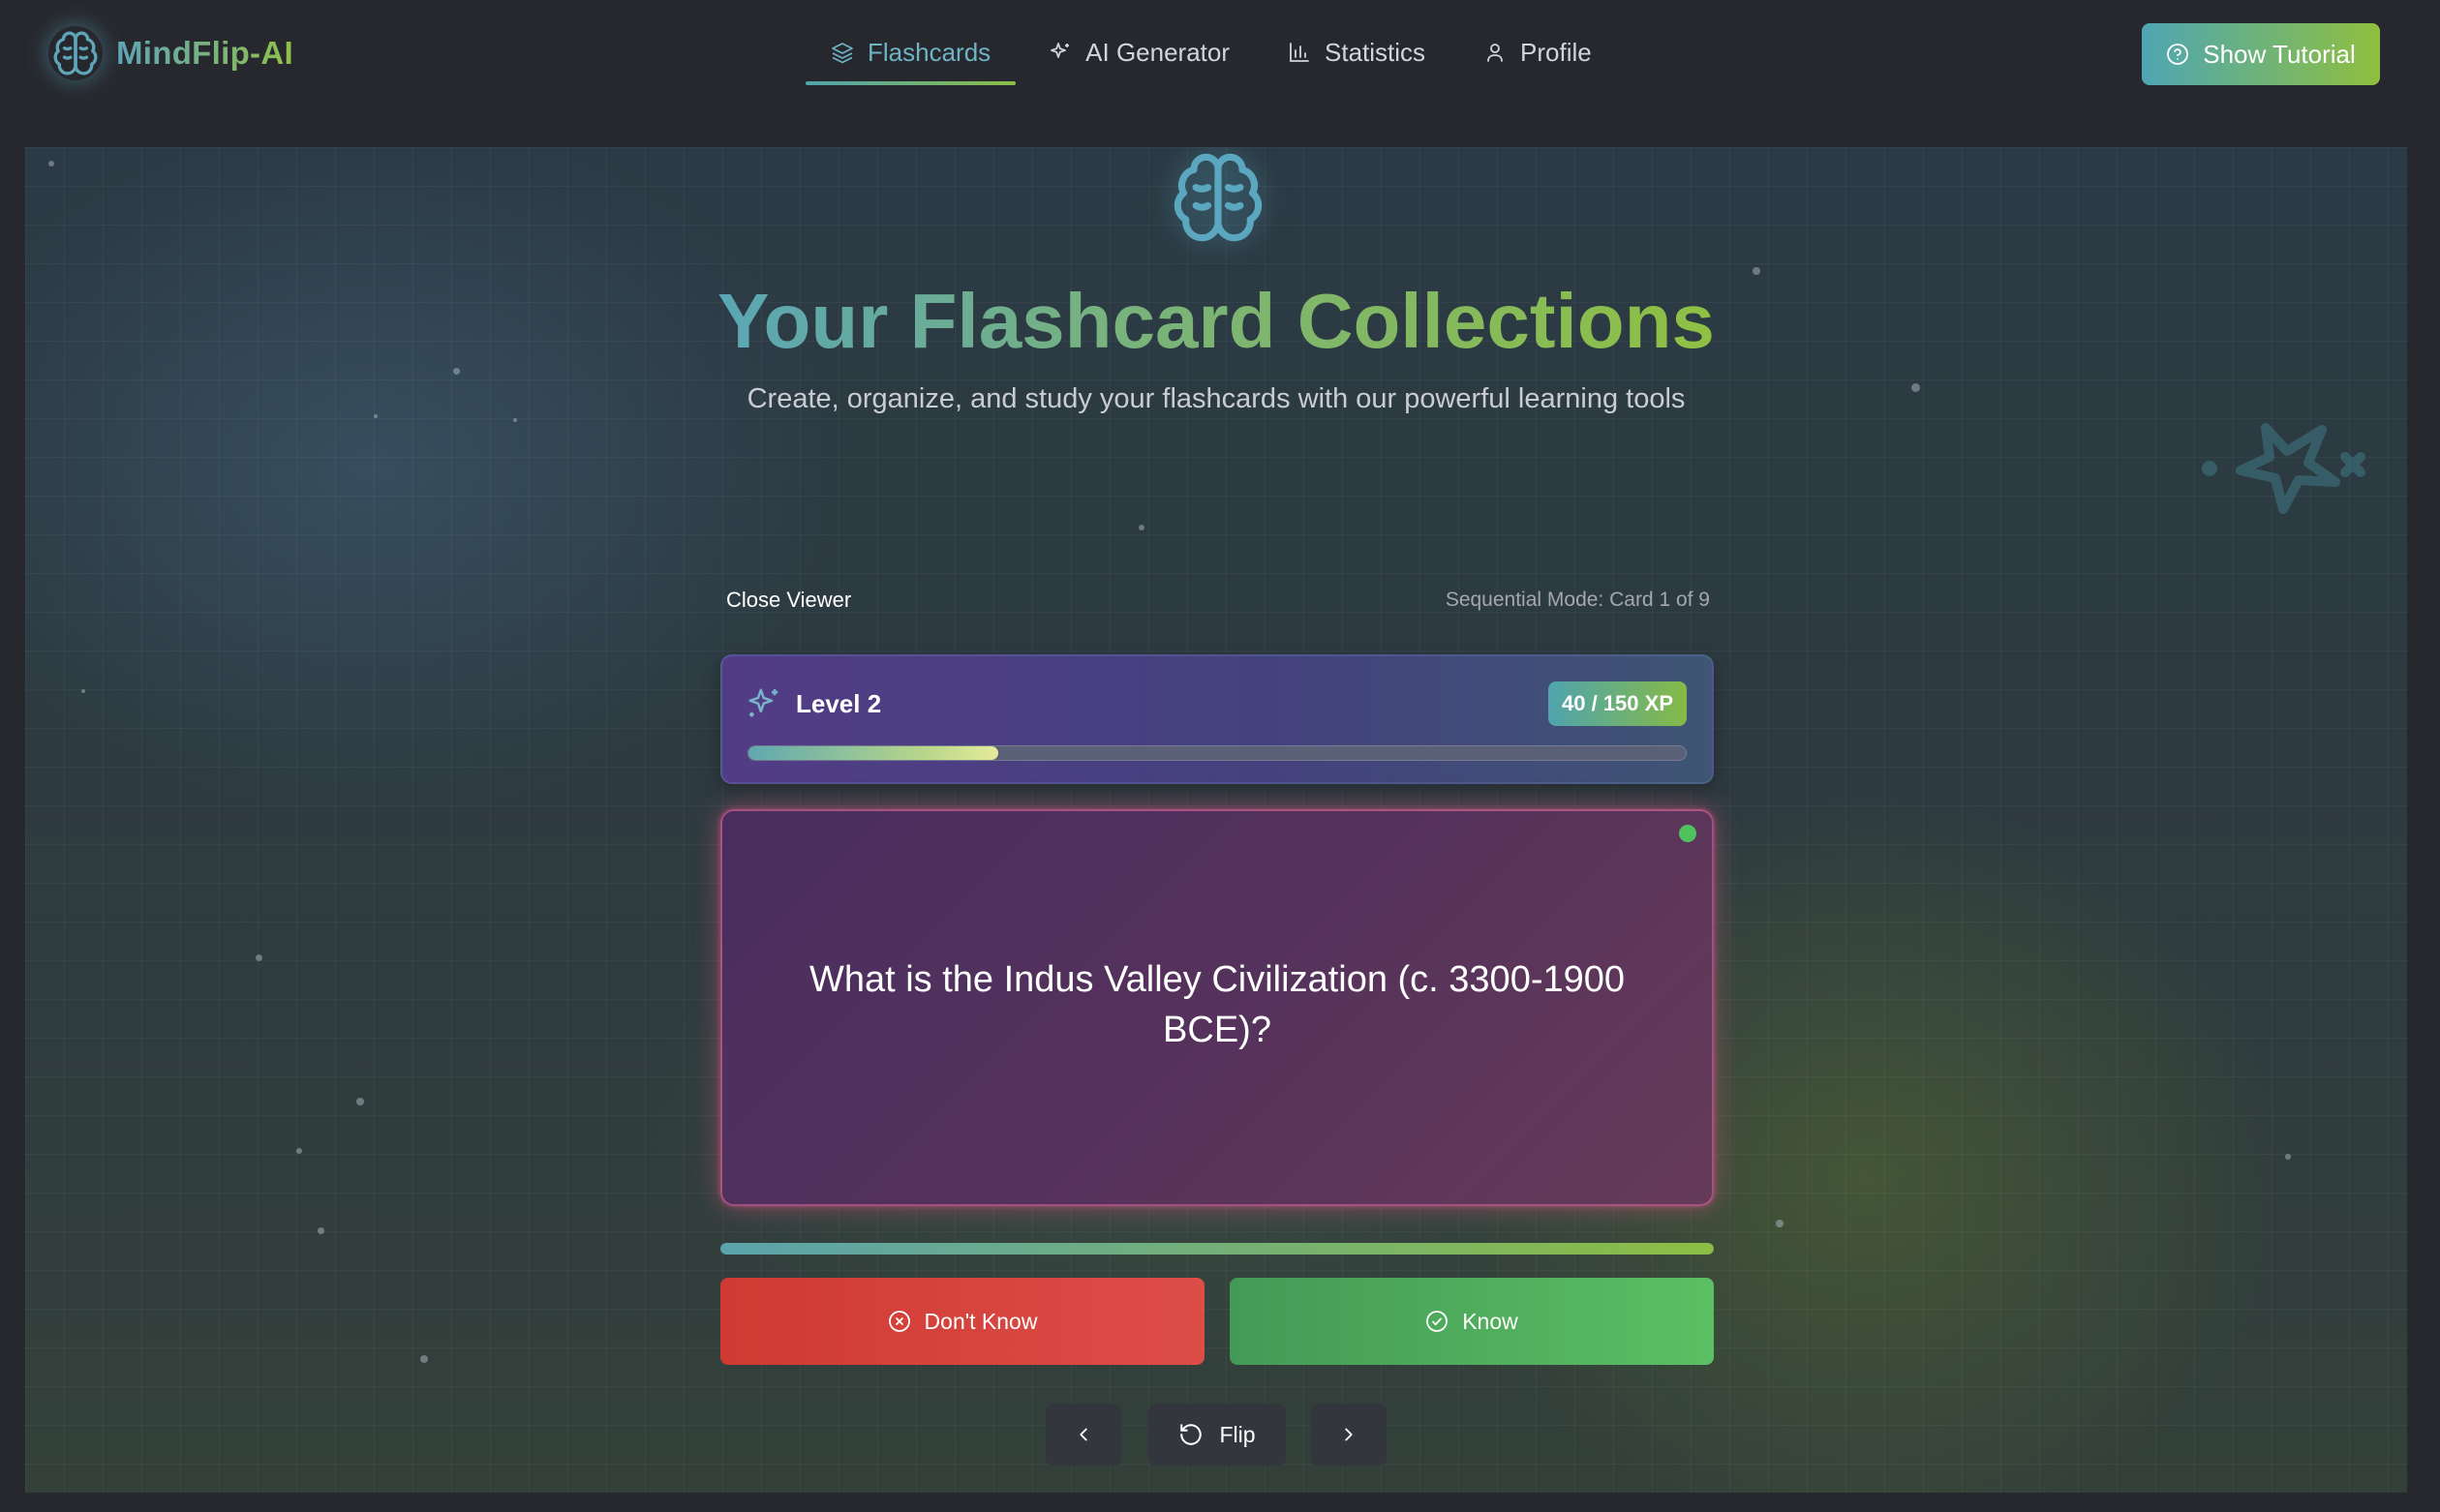  I want to click on level-xp-panel: Level 2 40 / 150 XP, so click(1217, 719).